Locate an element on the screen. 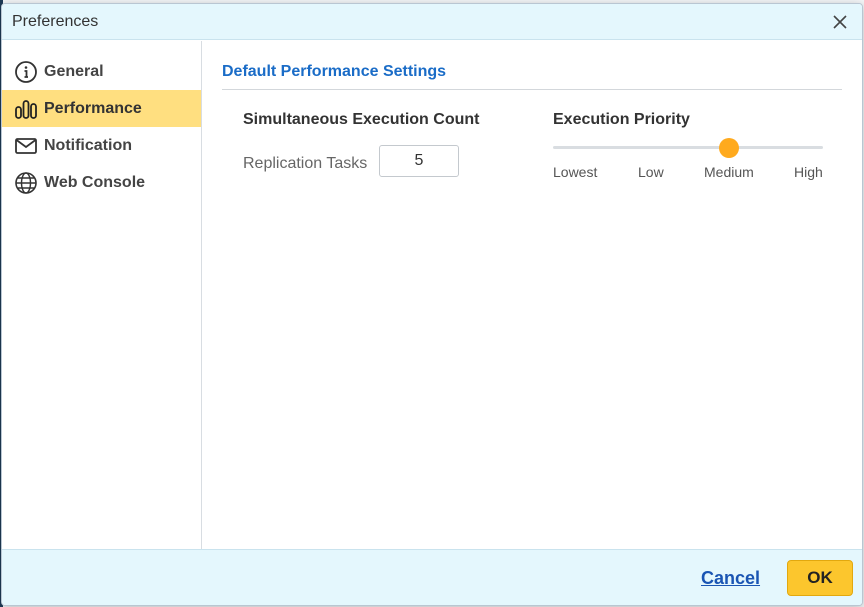  sidebar-item-web-console: Web Console is located at coordinates (101, 182).